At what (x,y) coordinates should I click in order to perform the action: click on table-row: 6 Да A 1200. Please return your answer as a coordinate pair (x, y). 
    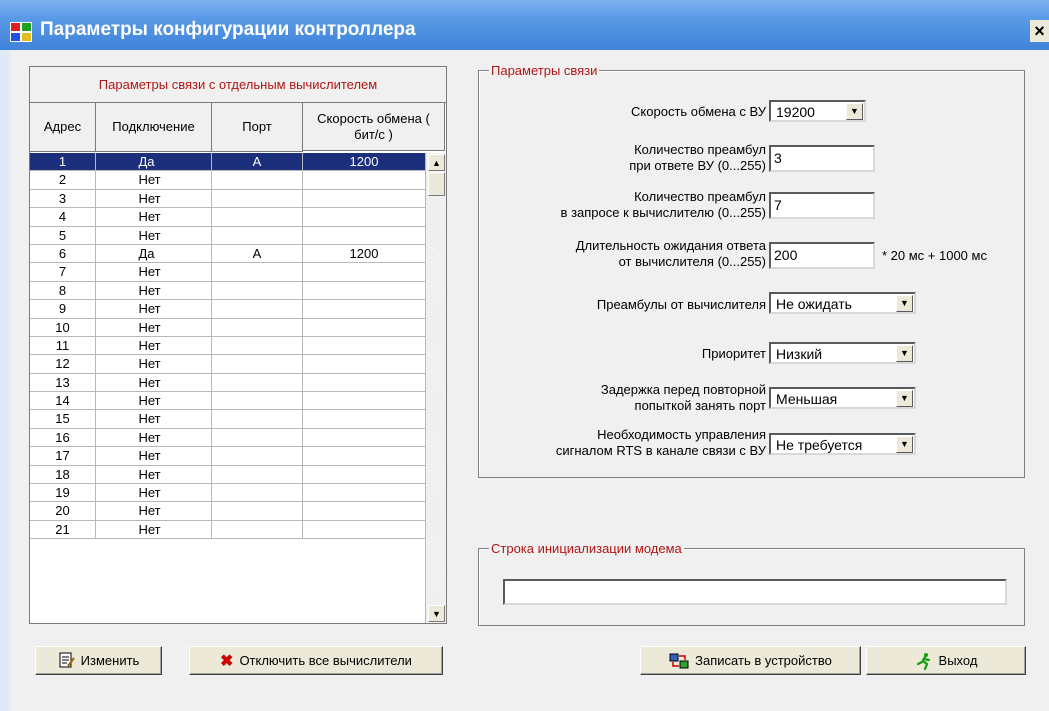
    Looking at the image, I should click on (228, 254).